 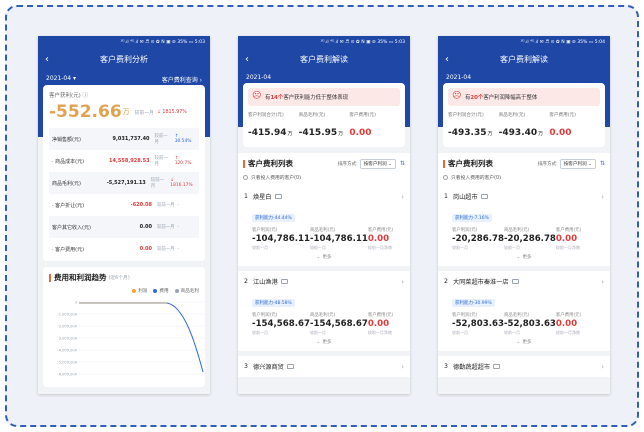 I want to click on row-label: · 客户费用(元), so click(x=68, y=249).